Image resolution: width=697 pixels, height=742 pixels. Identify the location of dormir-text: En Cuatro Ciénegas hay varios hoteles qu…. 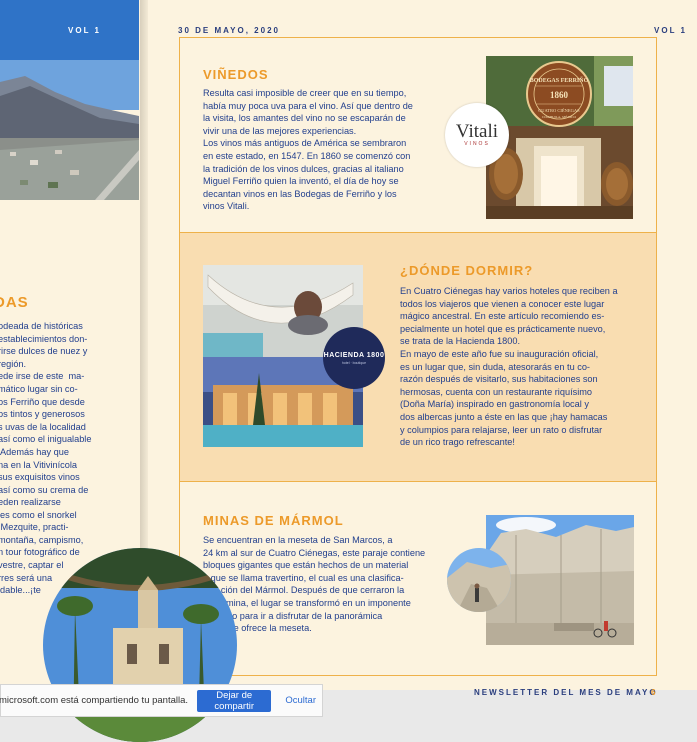
(509, 367).